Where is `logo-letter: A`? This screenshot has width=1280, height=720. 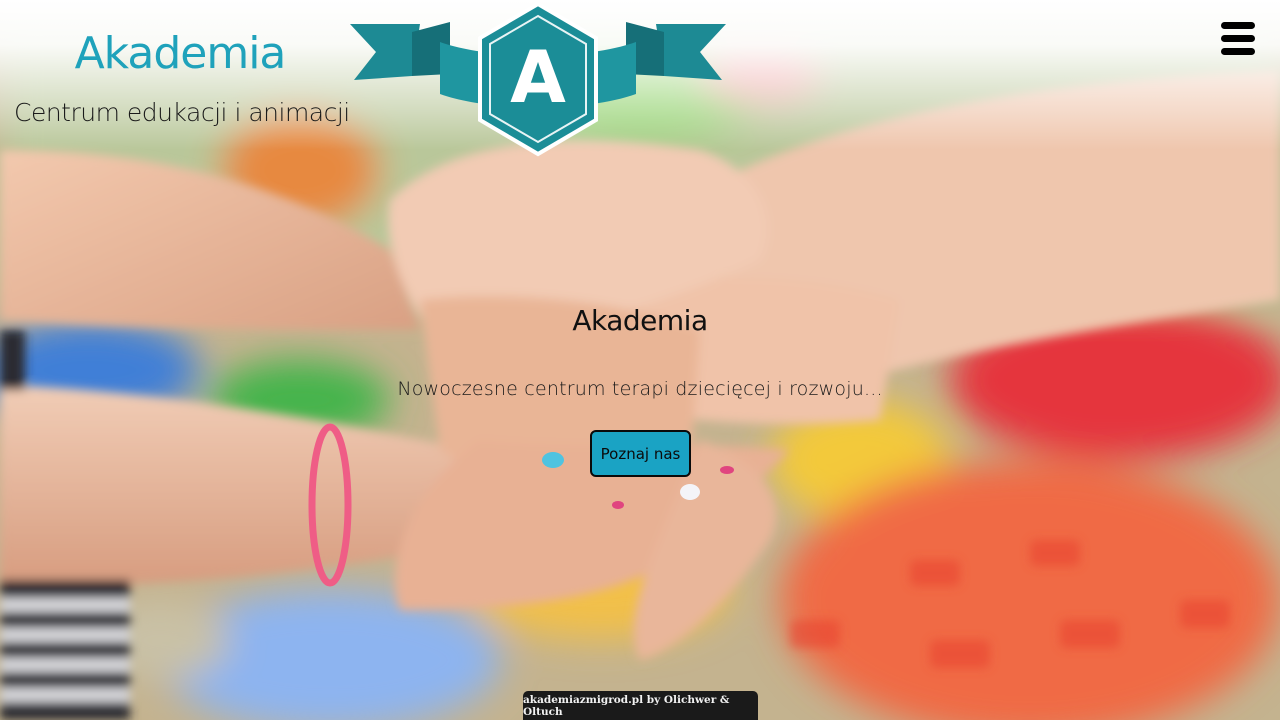 logo-letter: A is located at coordinates (538, 77).